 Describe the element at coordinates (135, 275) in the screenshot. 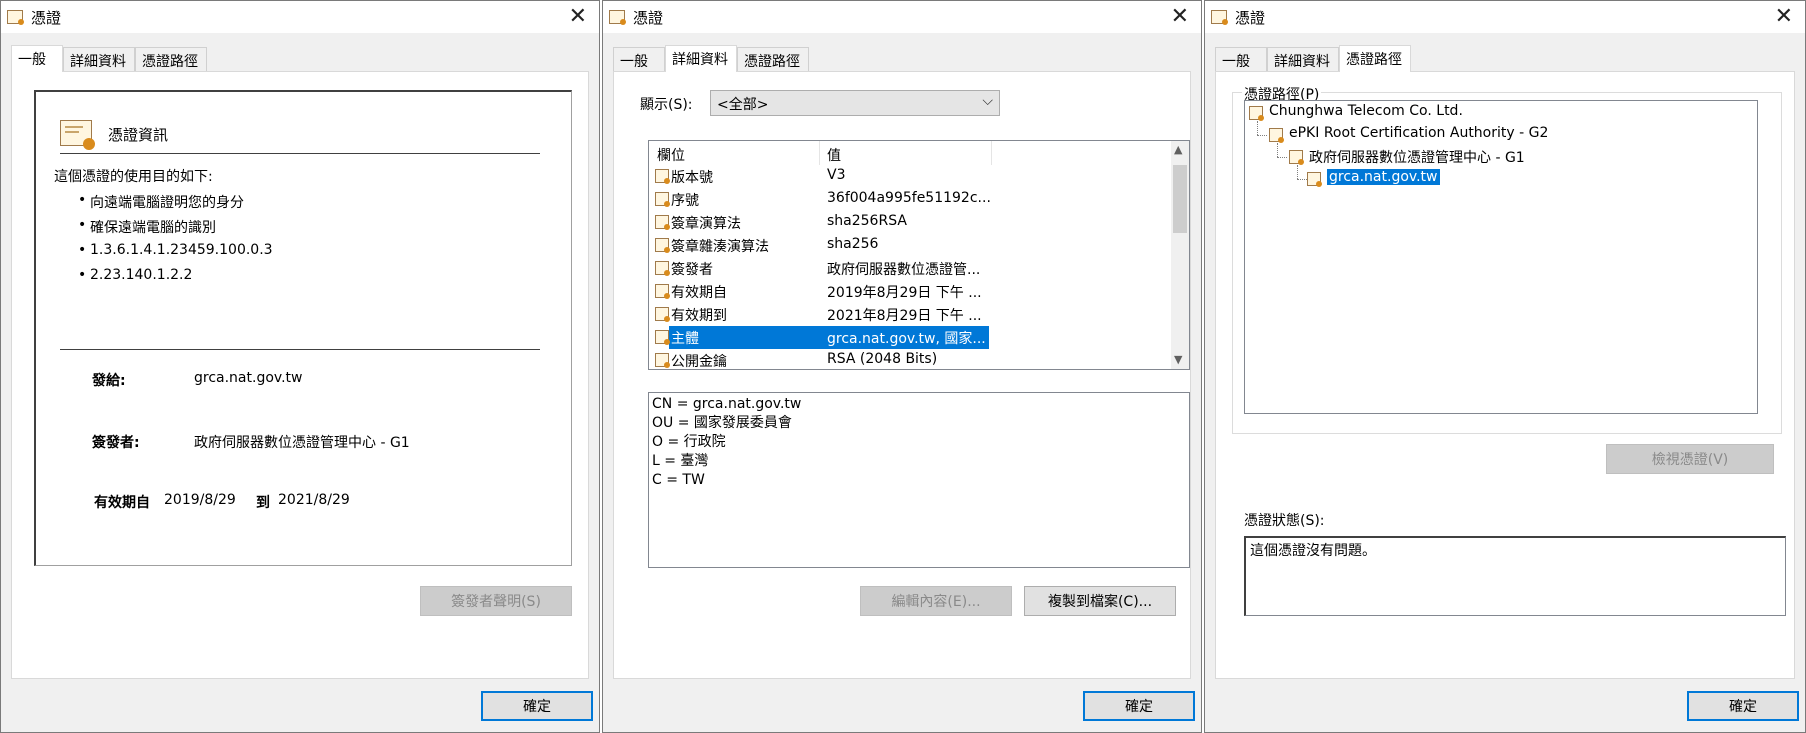

I see `purpose-item: 2.23.140.1.2.2` at that location.